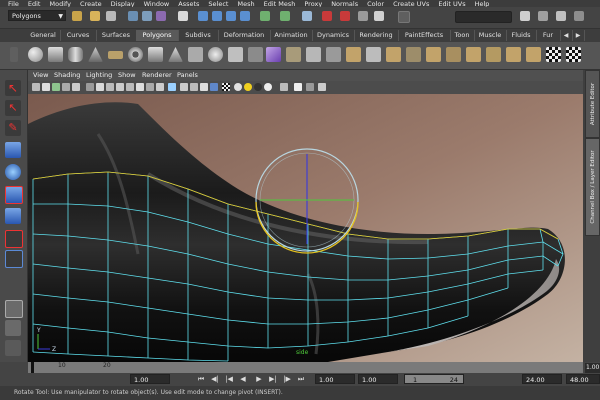 Image resolution: width=600 pixels, height=400 pixels. Describe the element at coordinates (333, 54) in the screenshot. I see `boolean-union-icon` at that location.